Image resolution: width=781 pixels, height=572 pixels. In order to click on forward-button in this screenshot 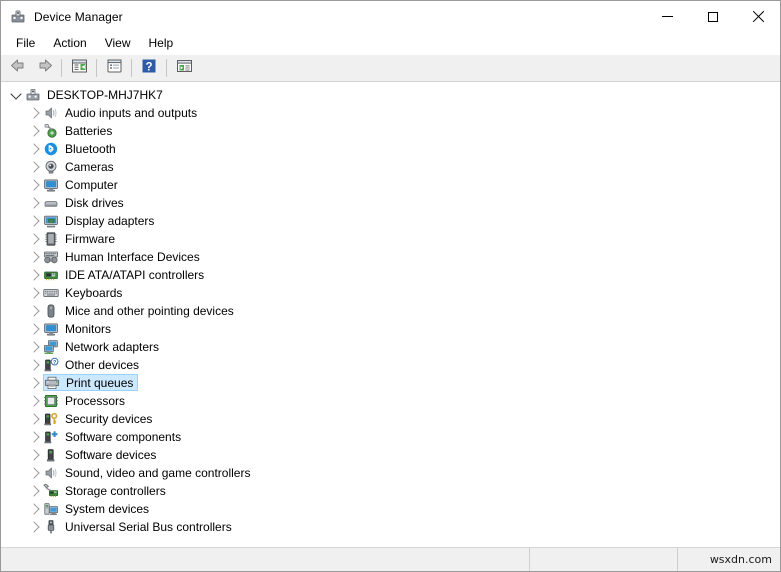, I will do `click(44, 68)`.